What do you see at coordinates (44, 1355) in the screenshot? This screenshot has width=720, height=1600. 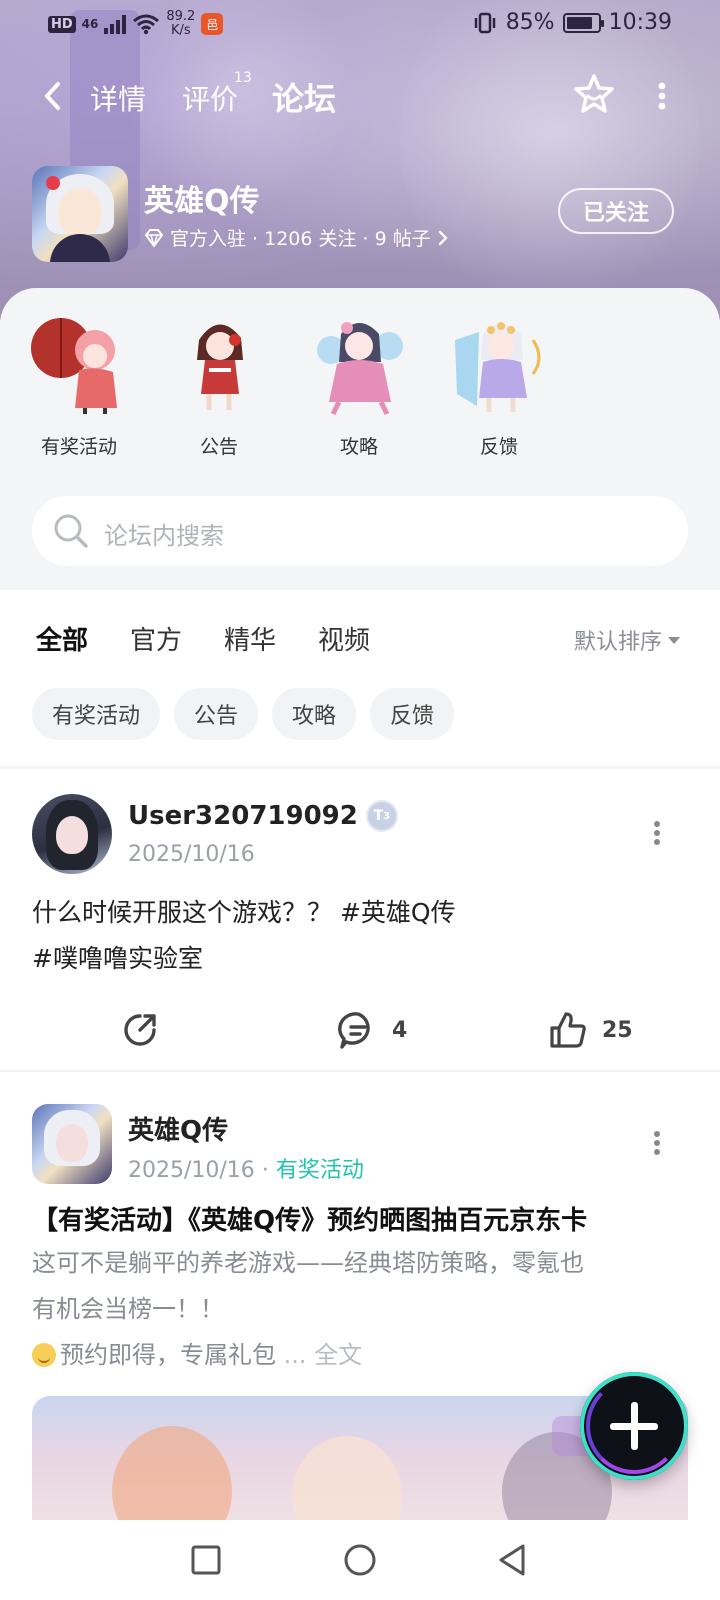 I see `smile-emoji-icon` at bounding box center [44, 1355].